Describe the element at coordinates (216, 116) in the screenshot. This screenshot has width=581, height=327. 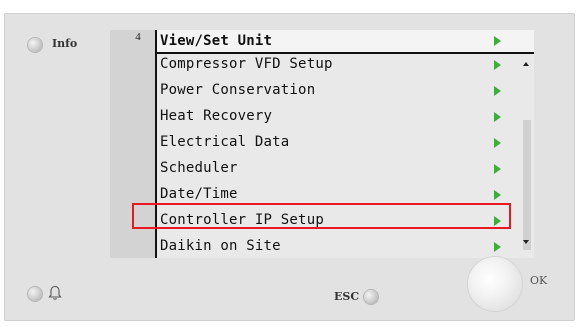
I see `list-item-label: Heat Recovery` at that location.